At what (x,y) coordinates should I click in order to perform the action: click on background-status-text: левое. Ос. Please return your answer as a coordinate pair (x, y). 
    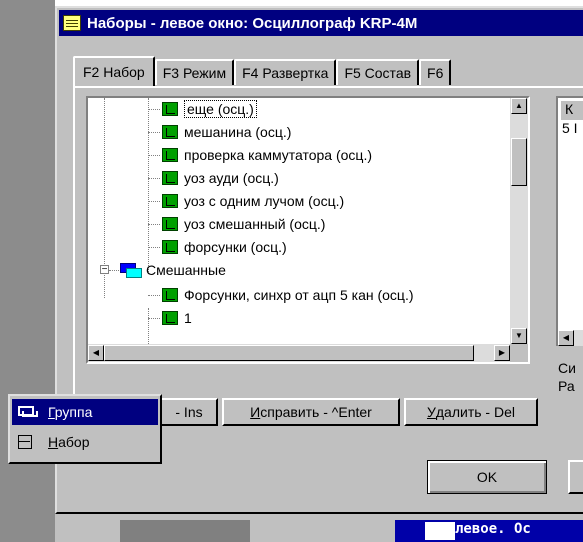
    Looking at the image, I should click on (493, 529).